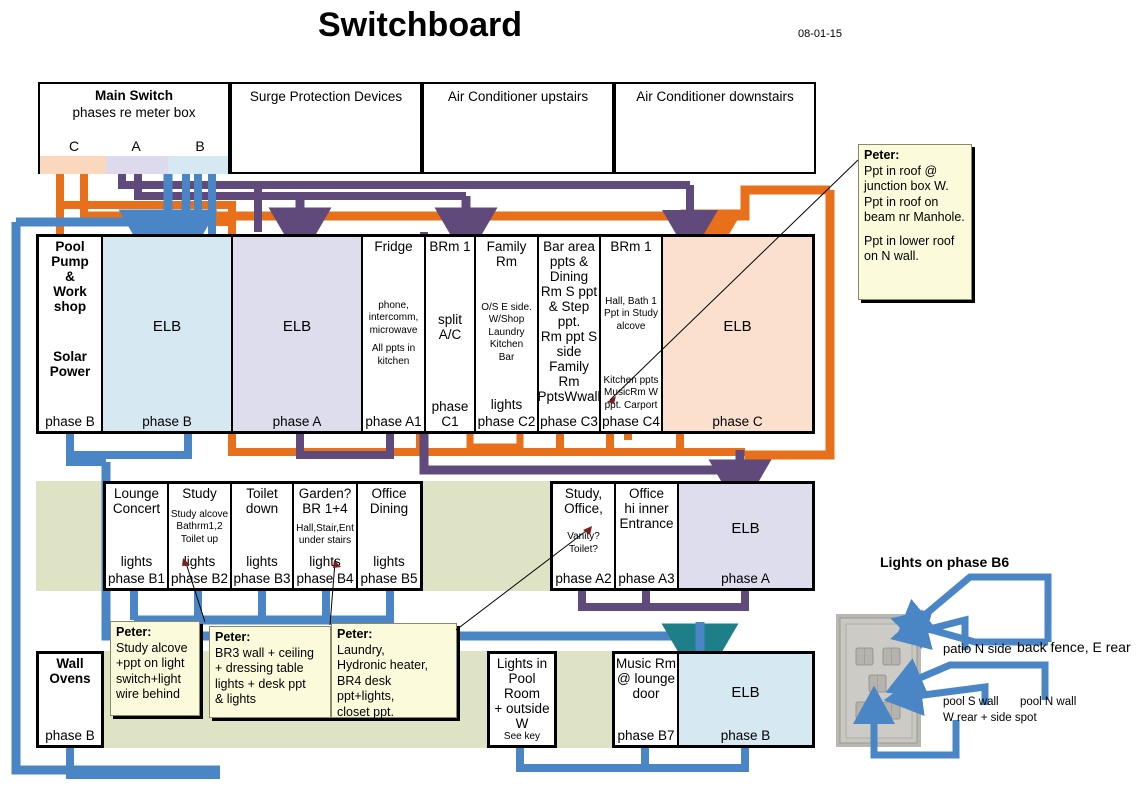  I want to click on phase-label: phase B5, so click(389, 578).